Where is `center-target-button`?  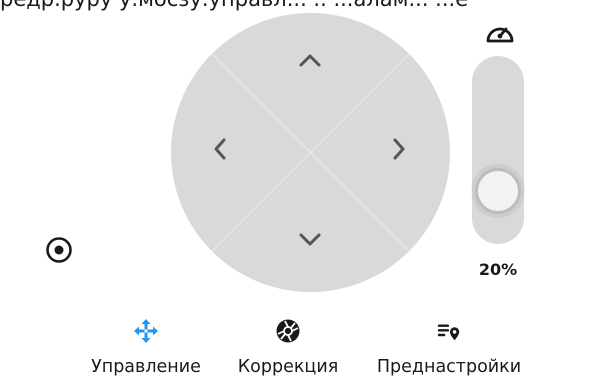 center-target-button is located at coordinates (59, 250).